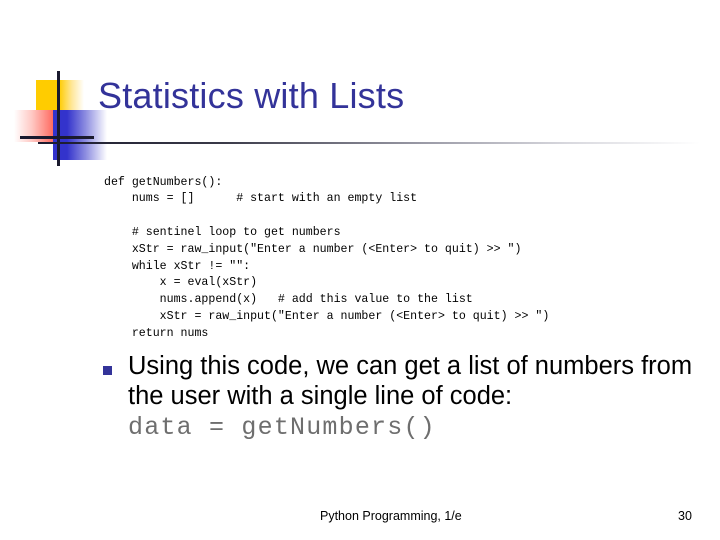 The image size is (720, 540). I want to click on title-divider, so click(369, 143).